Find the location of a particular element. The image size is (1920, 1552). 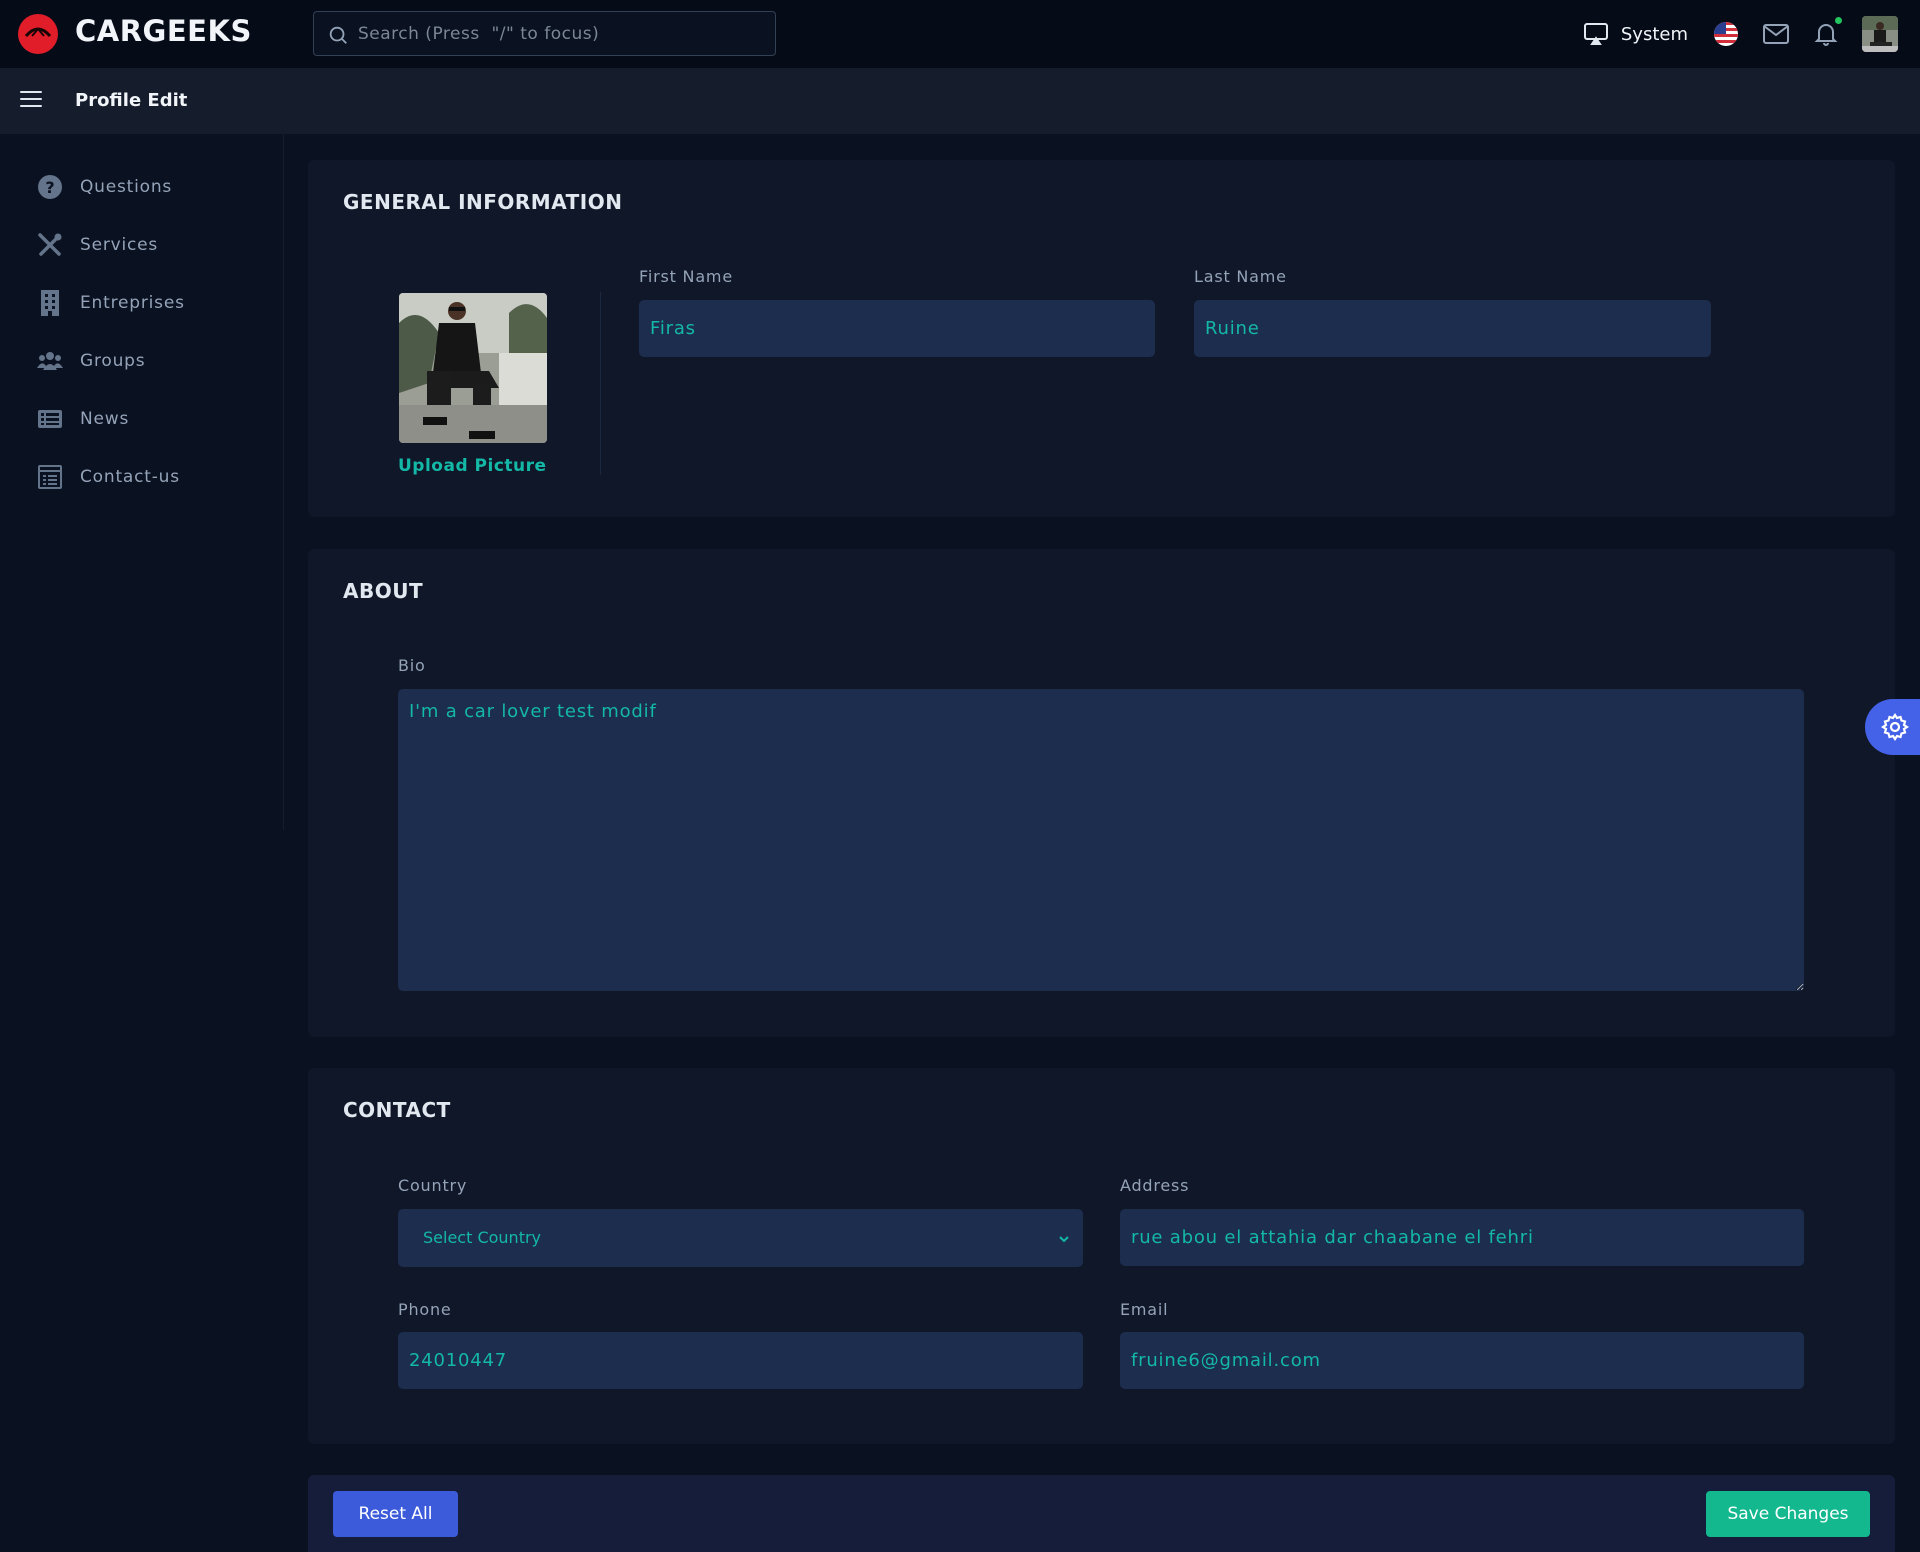

reset-all-button: Reset All is located at coordinates (395, 1514).